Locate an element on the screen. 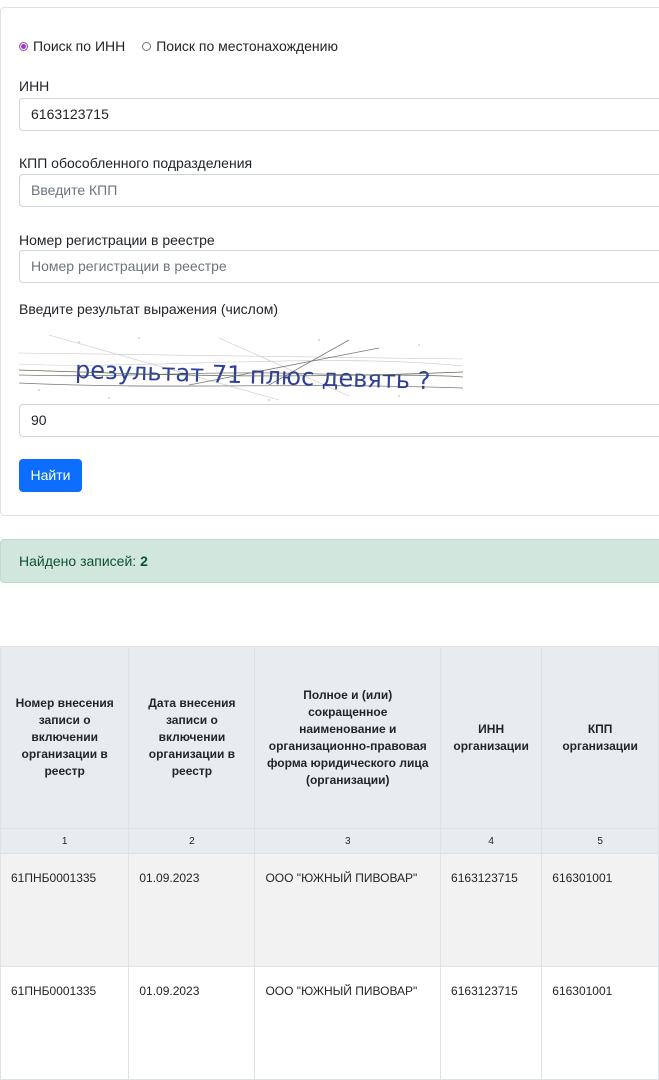 The image size is (659, 1080). inn-label: ИНН is located at coordinates (34, 86).